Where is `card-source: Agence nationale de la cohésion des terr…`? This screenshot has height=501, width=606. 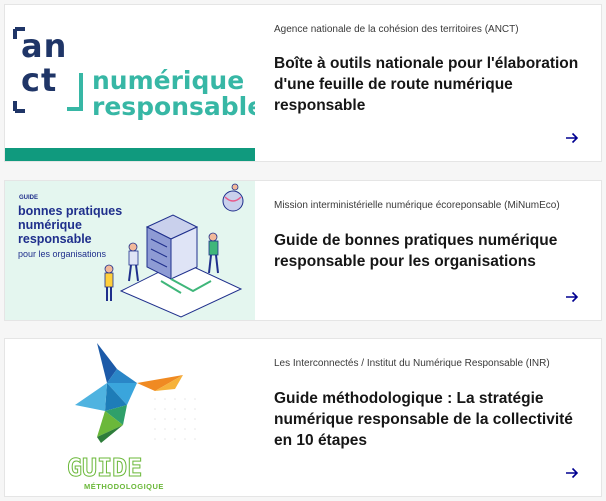 card-source: Agence nationale de la cohésion des terr… is located at coordinates (396, 29).